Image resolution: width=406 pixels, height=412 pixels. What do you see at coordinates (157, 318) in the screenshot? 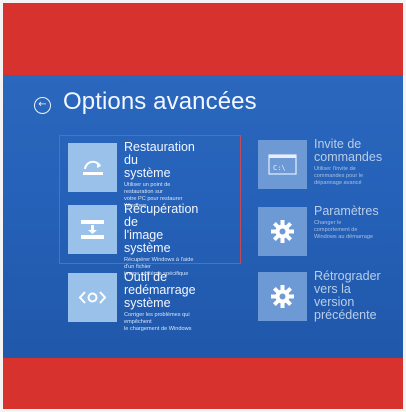
I see `option-description: Corriger les problèmes qui empêchent` at bounding box center [157, 318].